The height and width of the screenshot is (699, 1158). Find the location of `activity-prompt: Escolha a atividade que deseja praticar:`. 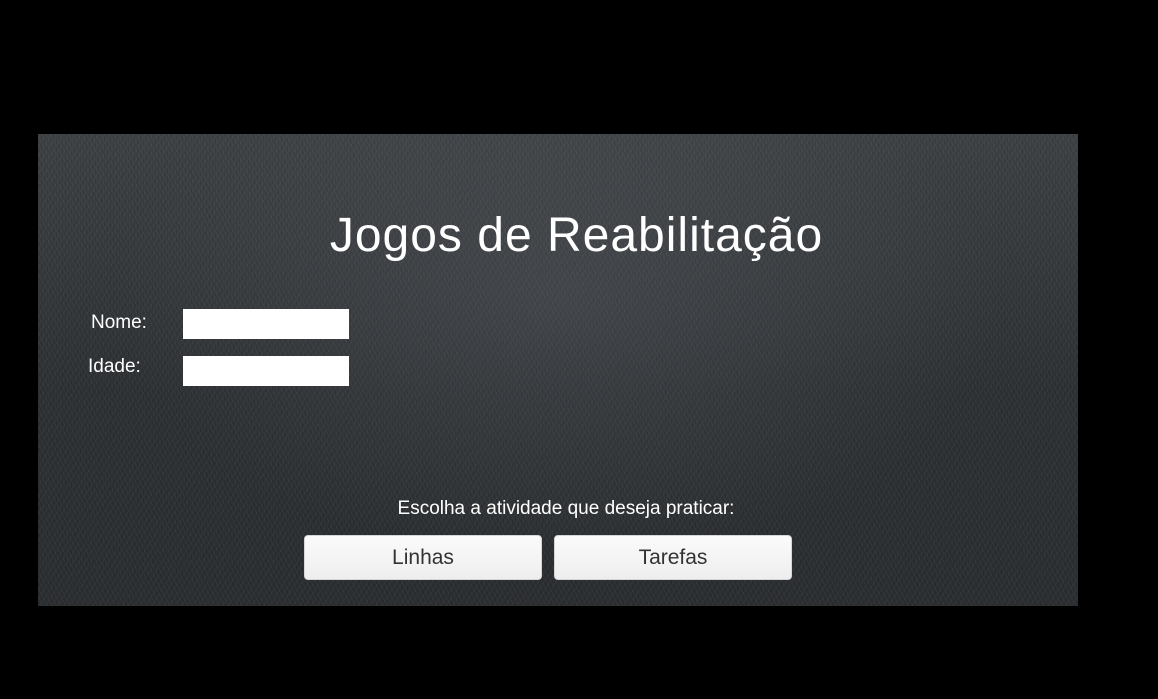

activity-prompt: Escolha a atividade que deseja praticar: is located at coordinates (566, 508).